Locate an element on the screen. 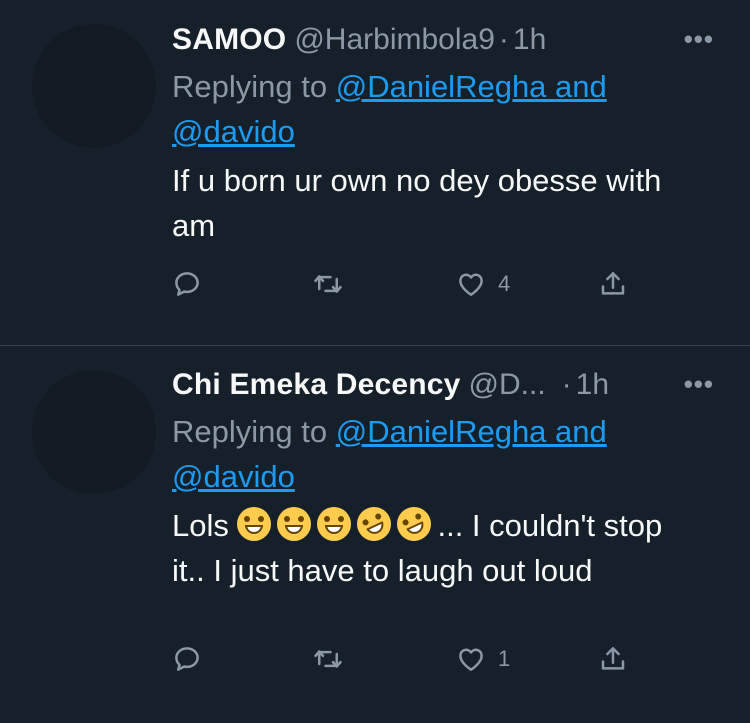 This screenshot has width=750, height=723. tweet-text-start: Lols is located at coordinates (205, 525).